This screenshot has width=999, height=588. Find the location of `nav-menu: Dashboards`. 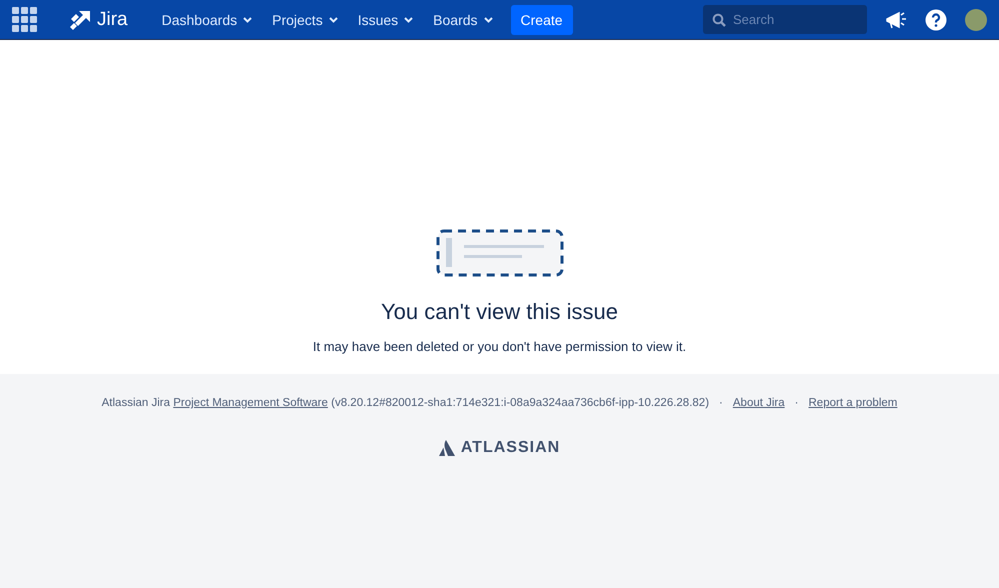

nav-menu: Dashboards is located at coordinates (207, 20).